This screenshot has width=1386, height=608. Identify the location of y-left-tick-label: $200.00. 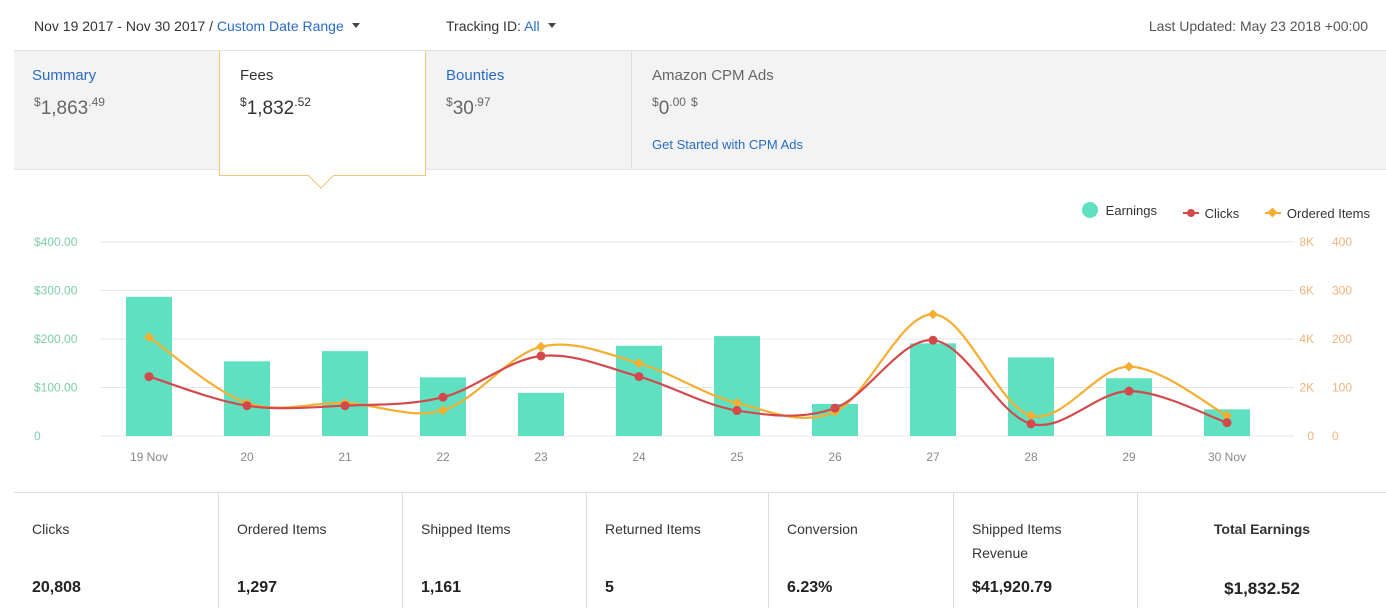
(56, 339).